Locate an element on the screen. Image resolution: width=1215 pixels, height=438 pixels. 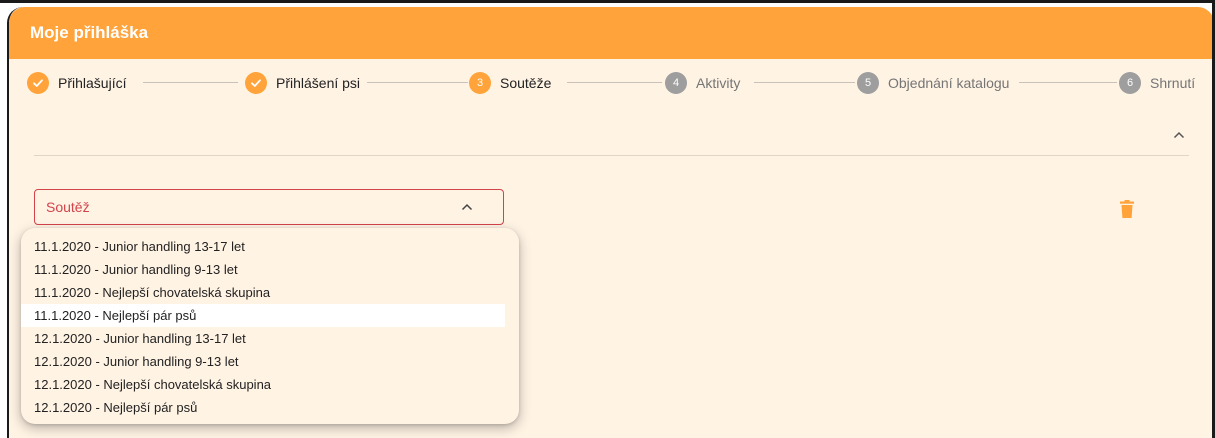
dropdown-option: 11.1.2020 - Junior handling 13-17 let is located at coordinates (263, 246).